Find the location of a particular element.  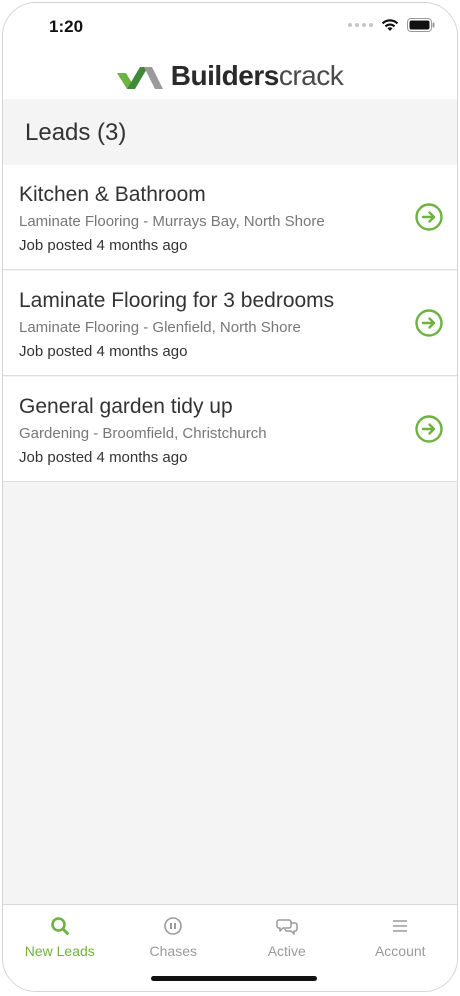

tab-new-leads: New Leads is located at coordinates (60, 948).